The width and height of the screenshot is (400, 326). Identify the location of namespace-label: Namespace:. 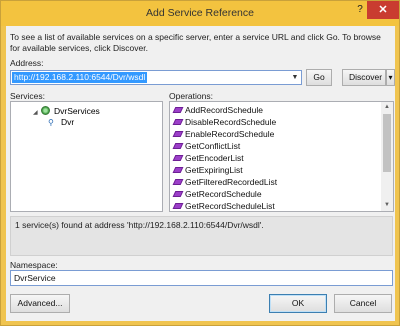
(34, 265).